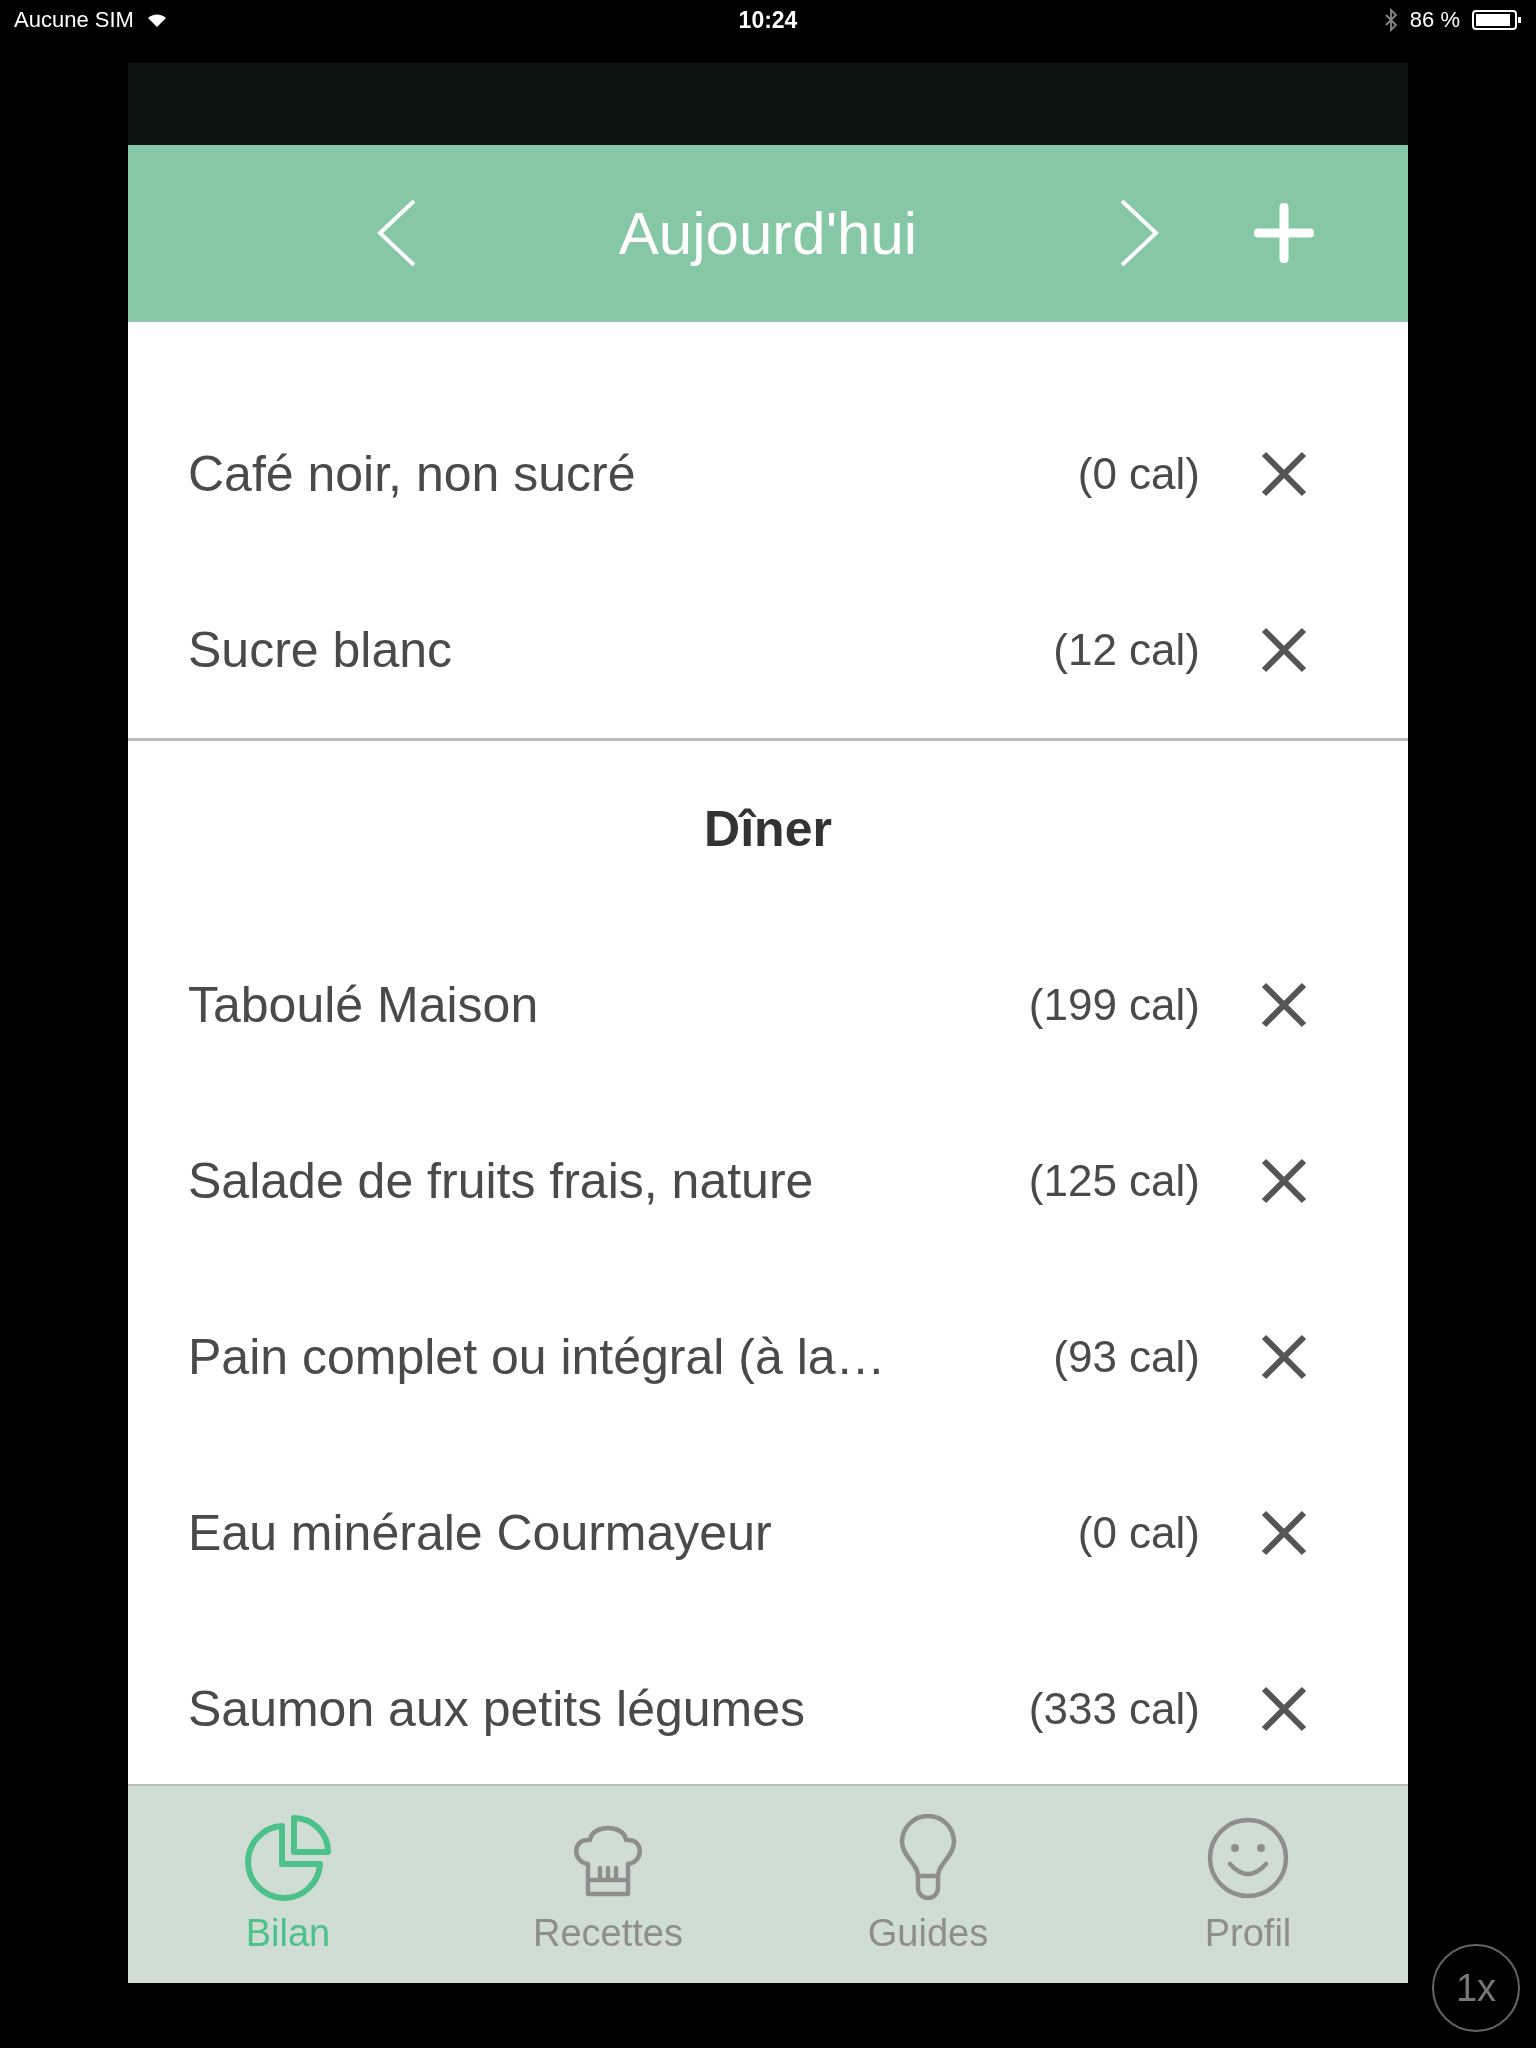 This screenshot has width=1536, height=2048. What do you see at coordinates (1248, 1884) in the screenshot?
I see `tab-item: Profil` at bounding box center [1248, 1884].